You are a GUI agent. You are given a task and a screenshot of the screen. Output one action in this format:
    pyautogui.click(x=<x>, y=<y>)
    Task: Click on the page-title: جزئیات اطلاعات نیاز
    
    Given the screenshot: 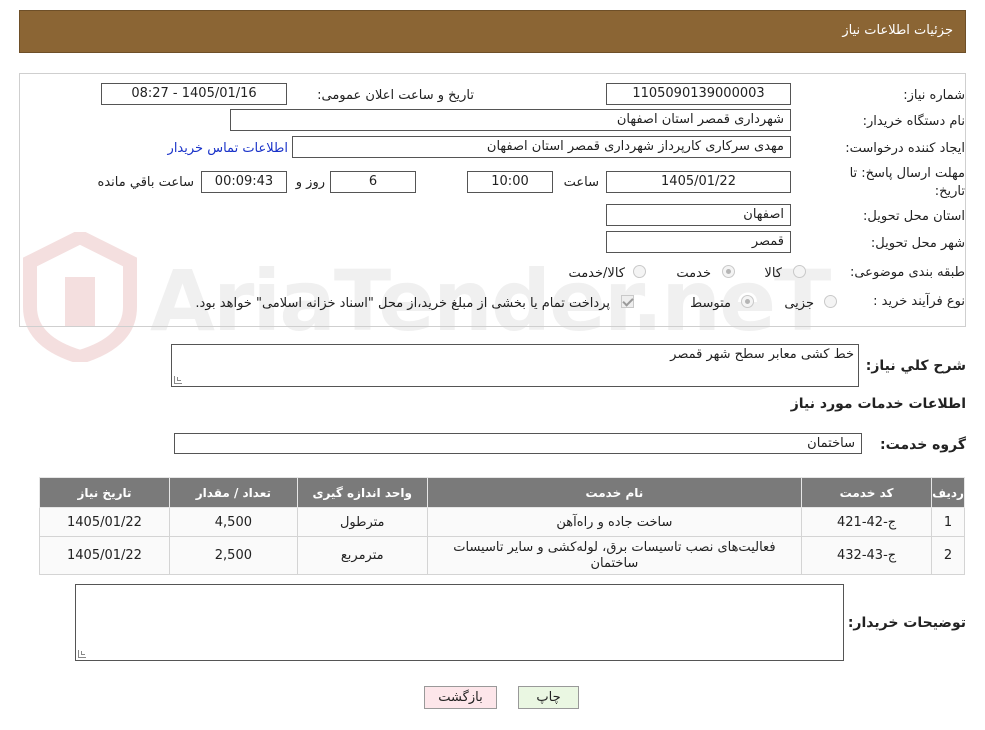 What is the action you would take?
    pyautogui.click(x=897, y=30)
    